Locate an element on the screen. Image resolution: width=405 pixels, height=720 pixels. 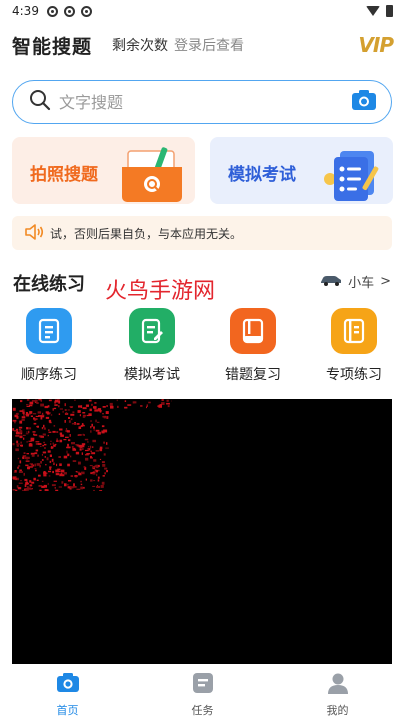
search-icon is located at coordinates (40, 102).